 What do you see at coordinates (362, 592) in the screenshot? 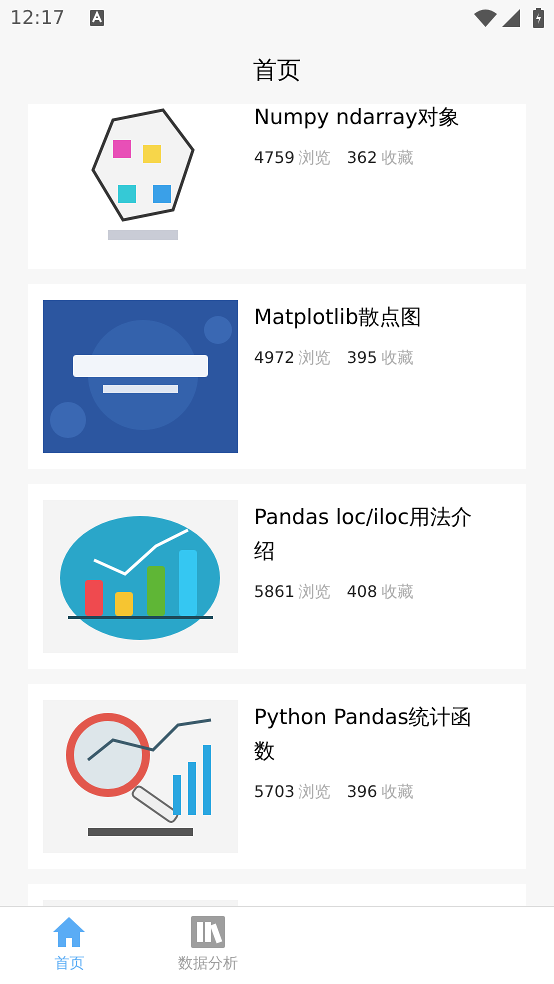
I see `favorite-count: 408` at bounding box center [362, 592].